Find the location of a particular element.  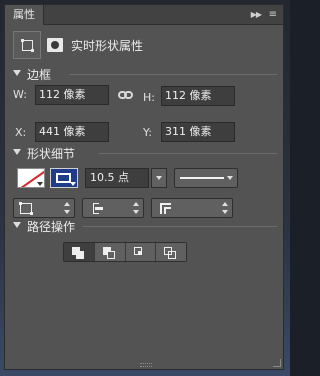

stroke-cap-icon is located at coordinates (98, 208).